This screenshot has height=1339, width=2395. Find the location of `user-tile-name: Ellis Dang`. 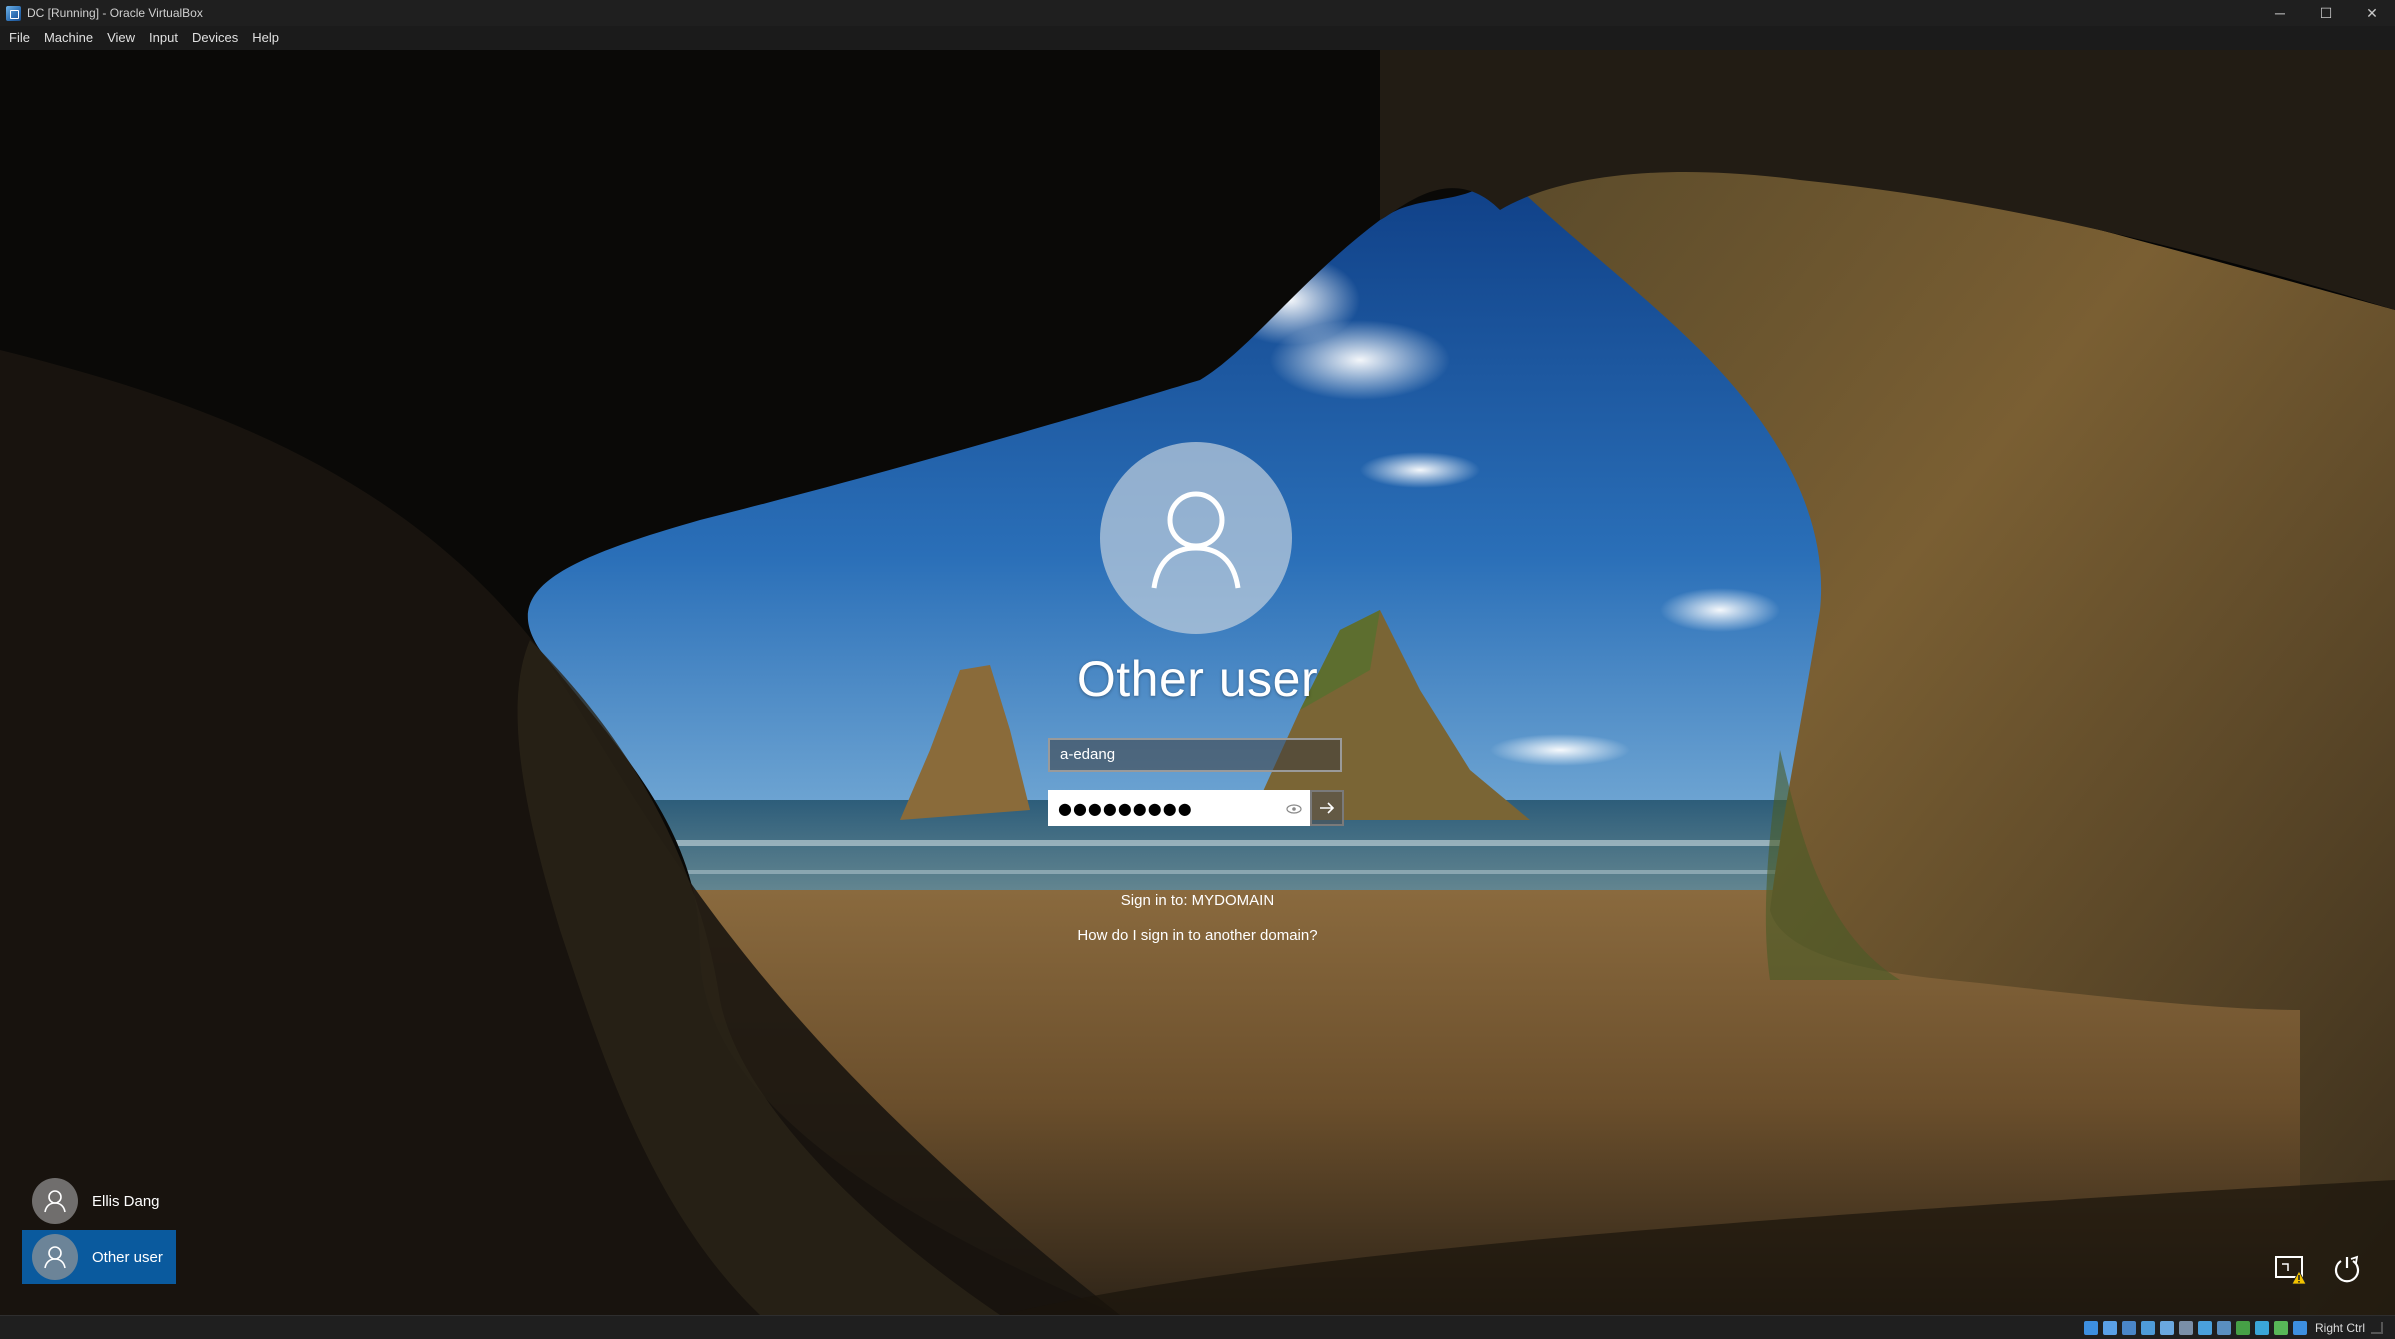

user-tile-name: Ellis Dang is located at coordinates (126, 1201).